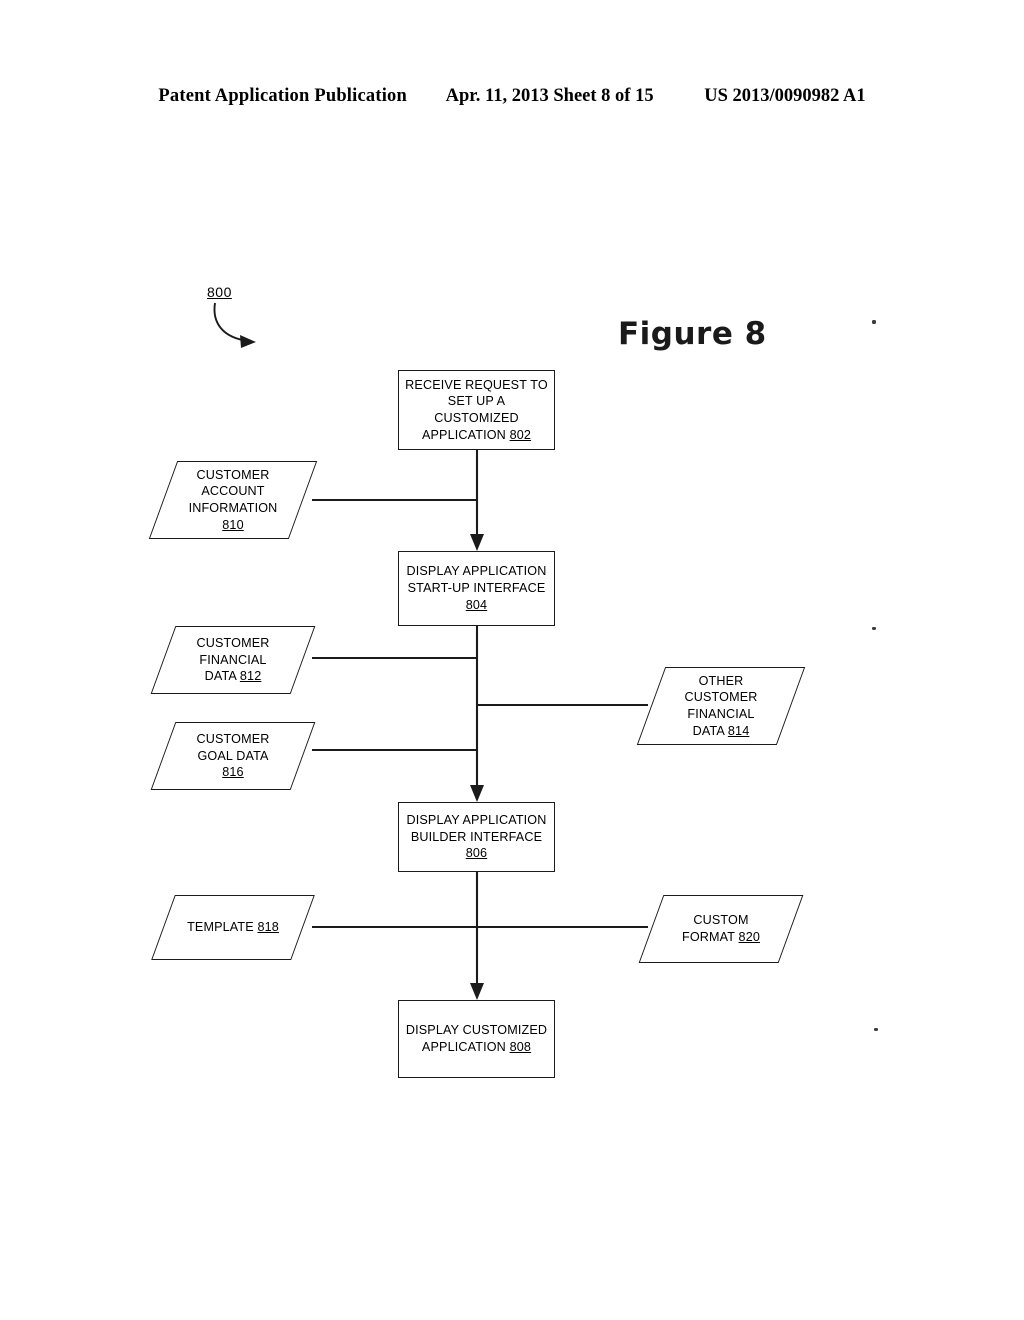 Image resolution: width=1024 pixels, height=1320 pixels. What do you see at coordinates (476, 384) in the screenshot?
I see `line: RECEIVE REQUEST TO` at bounding box center [476, 384].